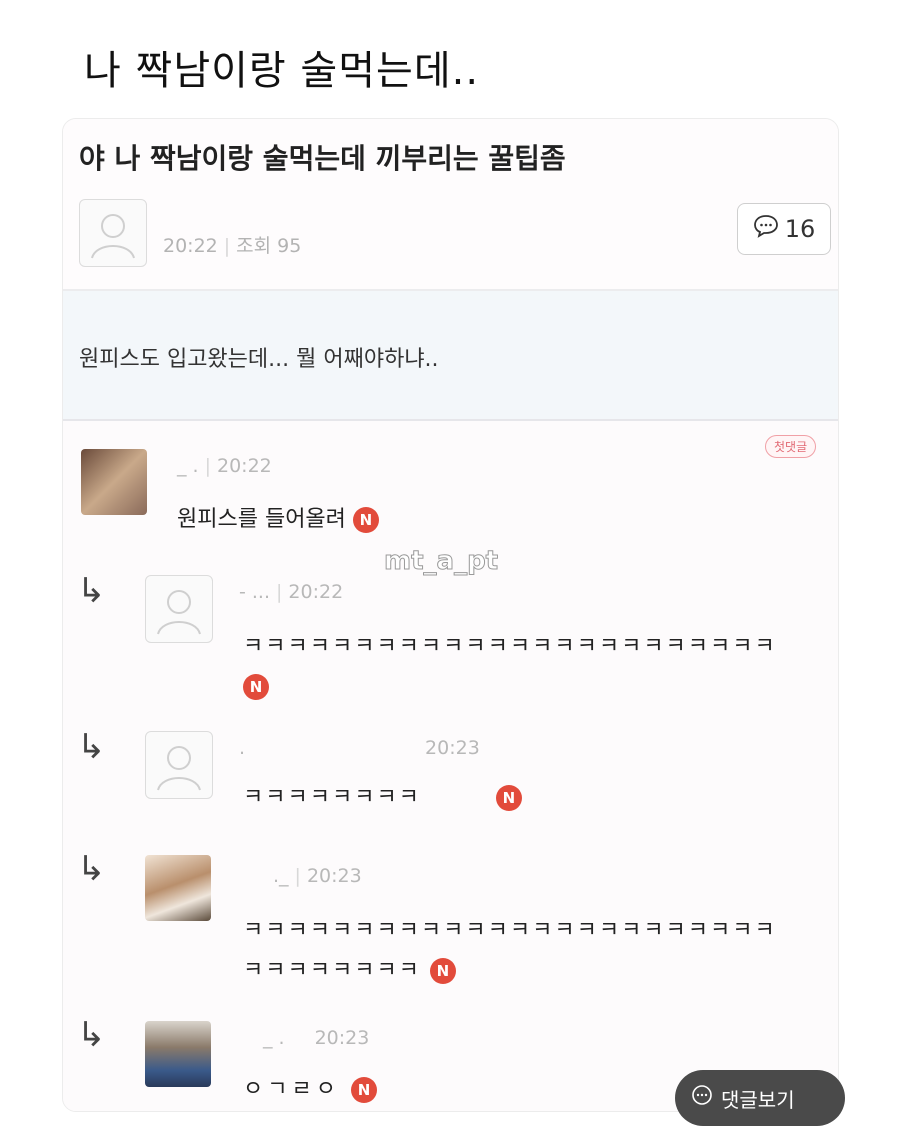 The height and width of the screenshot is (1126, 900). I want to click on view-comments-button: 댓글보기, so click(760, 1098).